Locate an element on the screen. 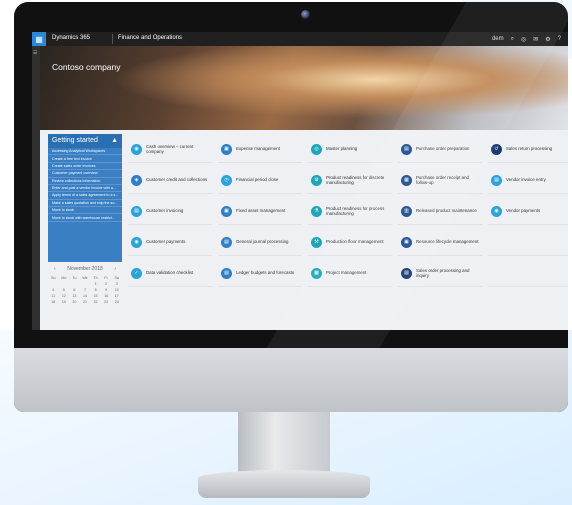 The height and width of the screenshot is (505, 572). calendar-day: 24 is located at coordinates (116, 302).